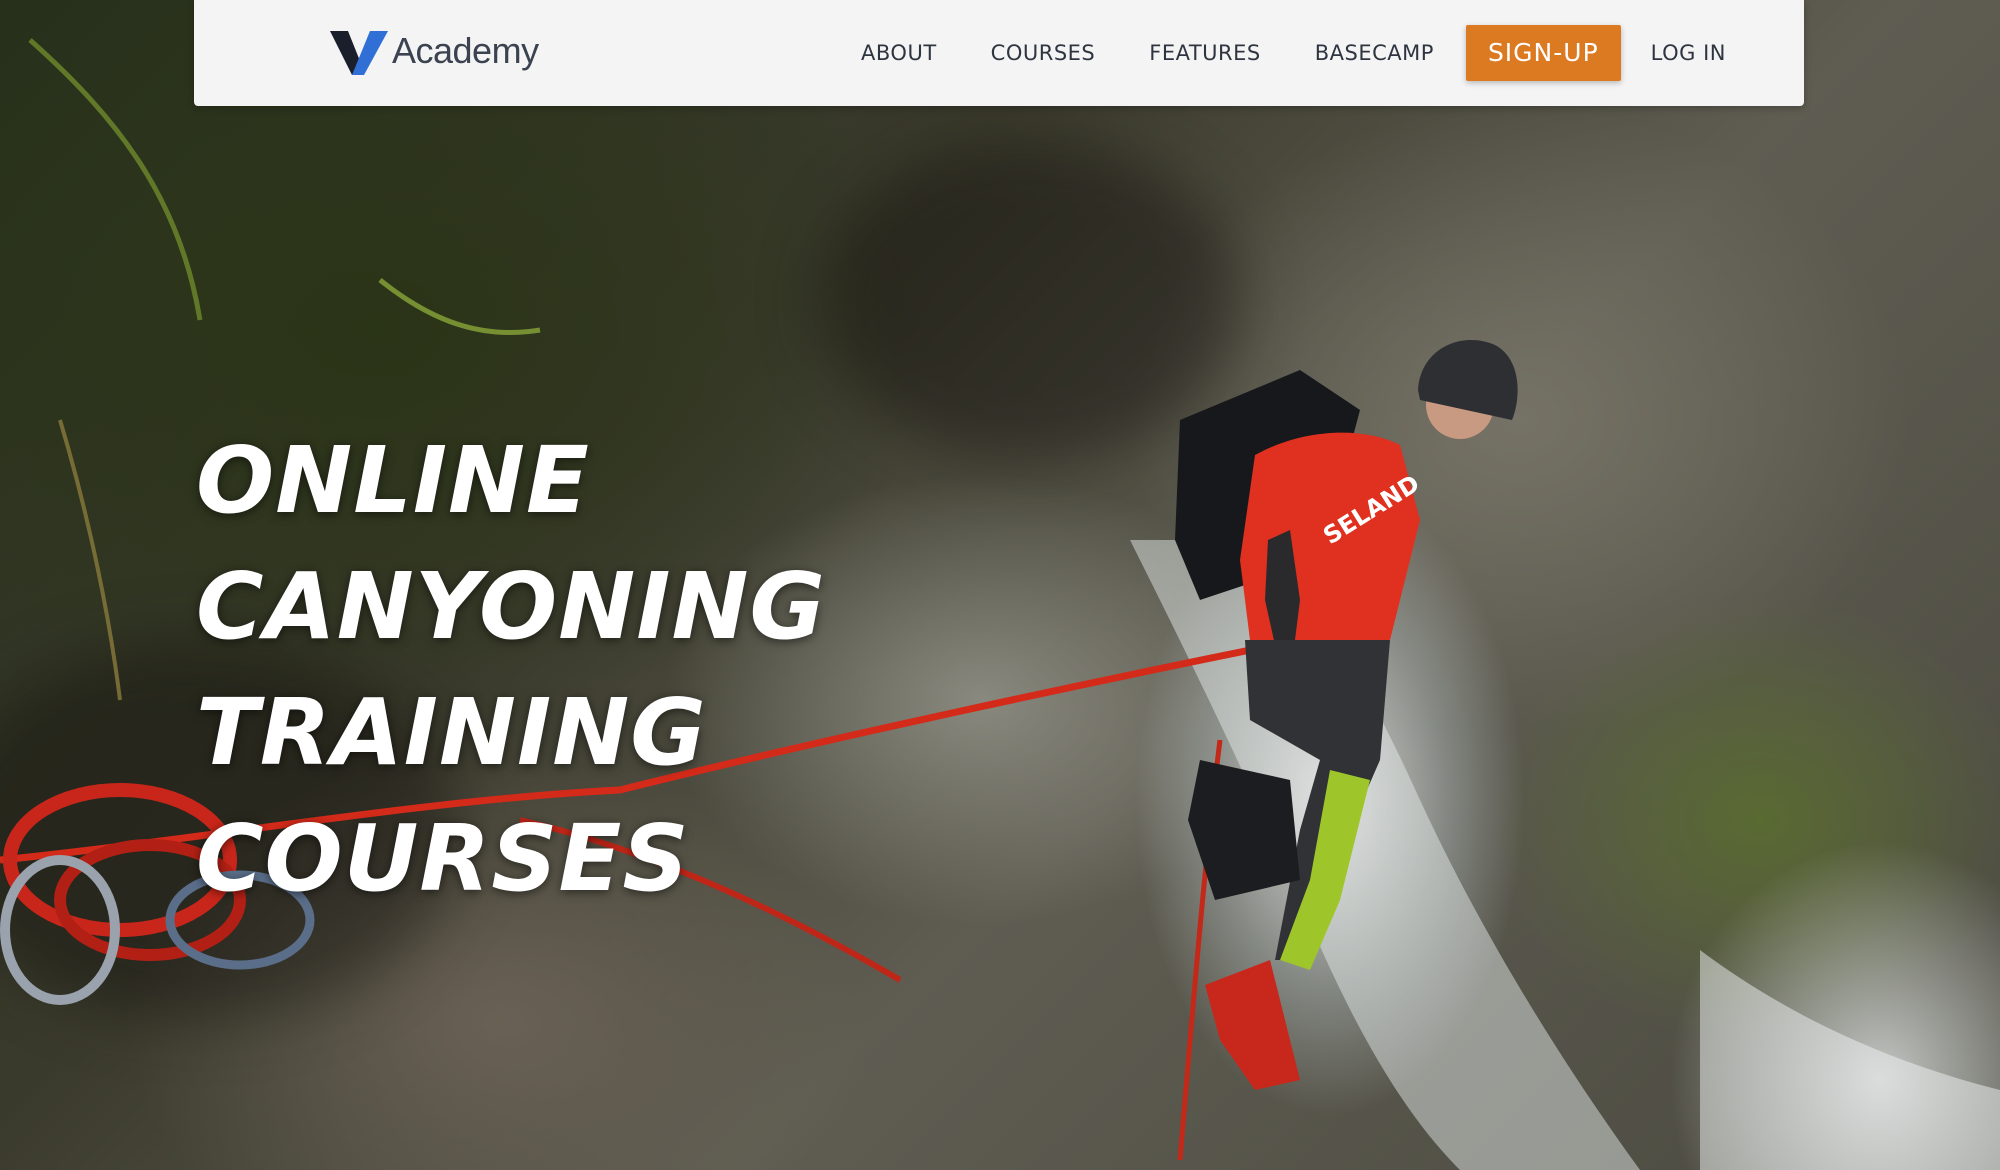  I want to click on nav-basecamp: BASECAMP, so click(1374, 53).